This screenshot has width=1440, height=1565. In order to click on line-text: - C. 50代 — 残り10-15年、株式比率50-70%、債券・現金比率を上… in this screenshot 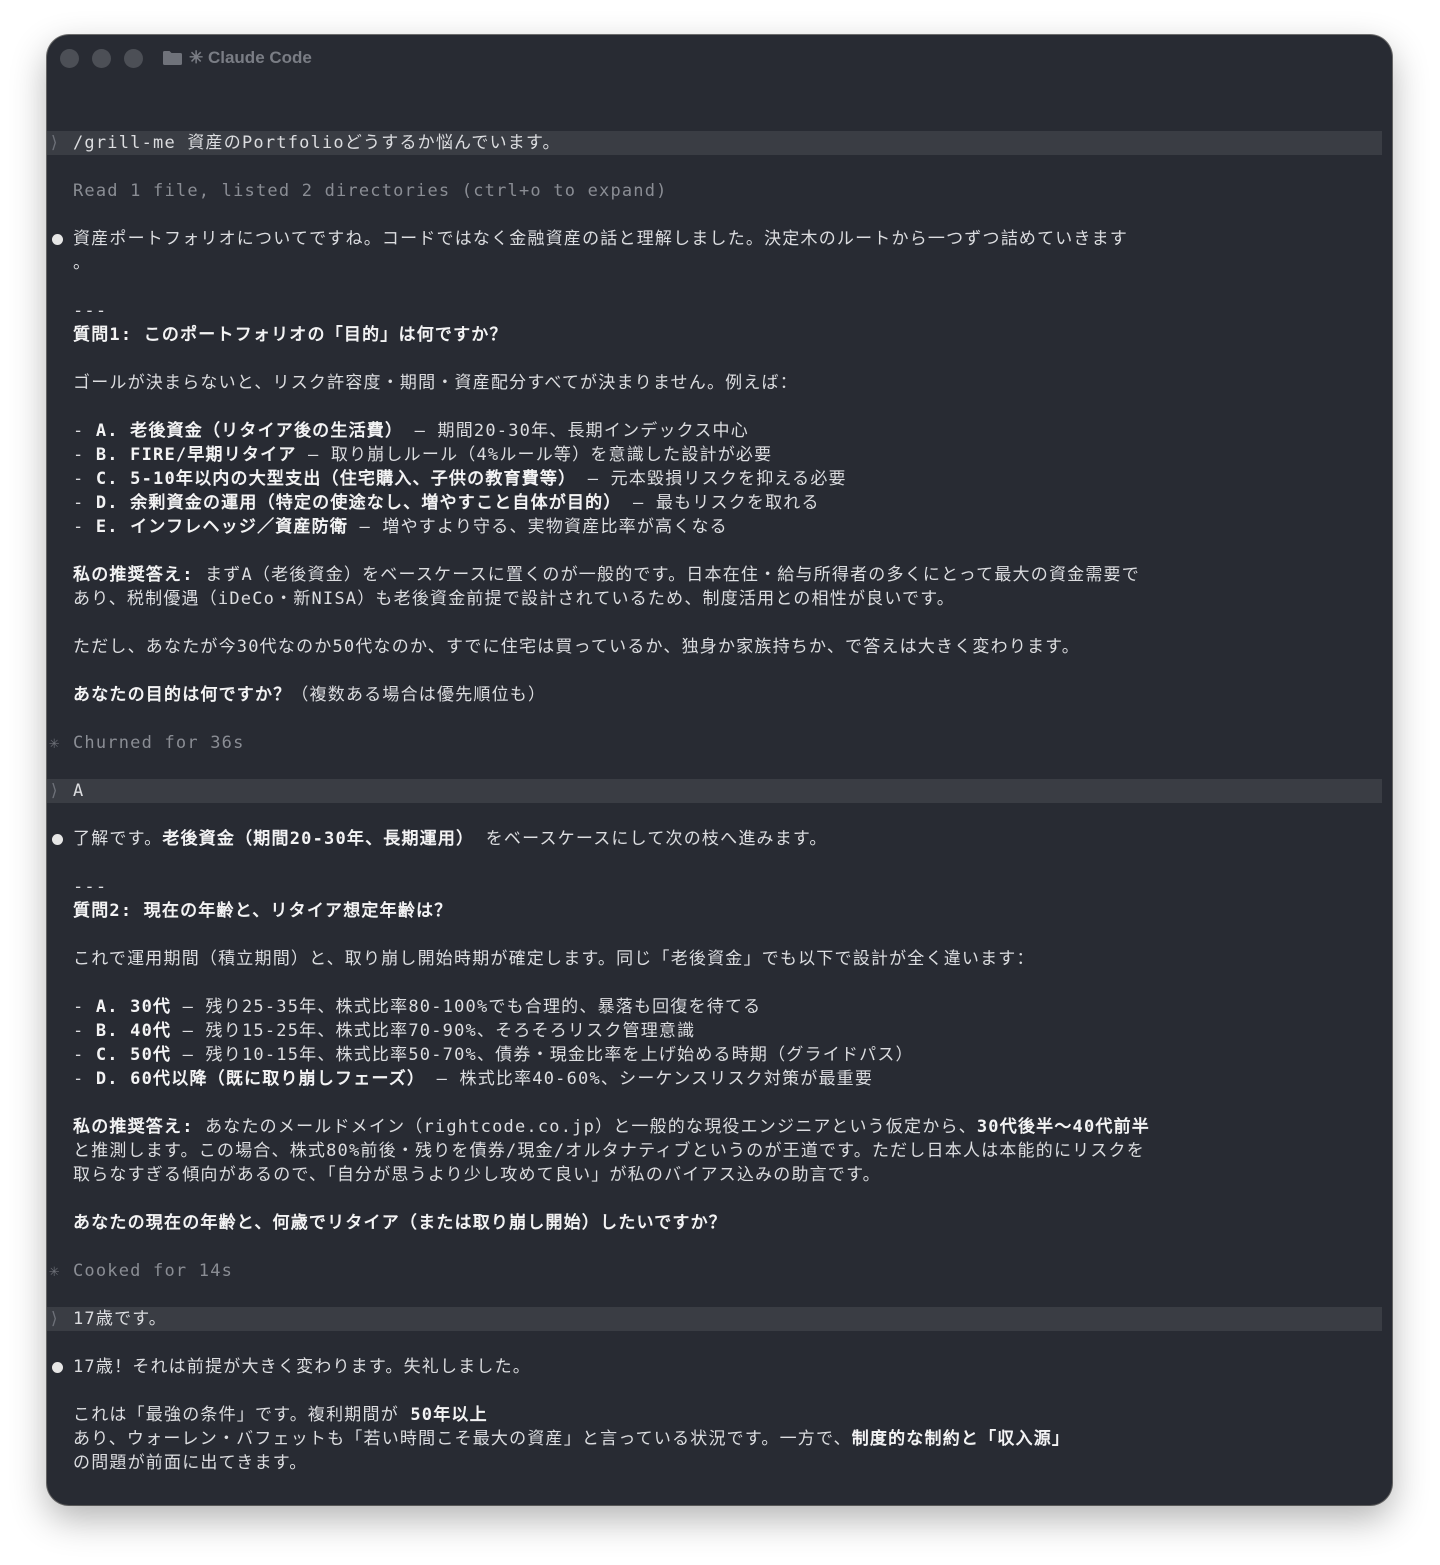, I will do `click(493, 1055)`.